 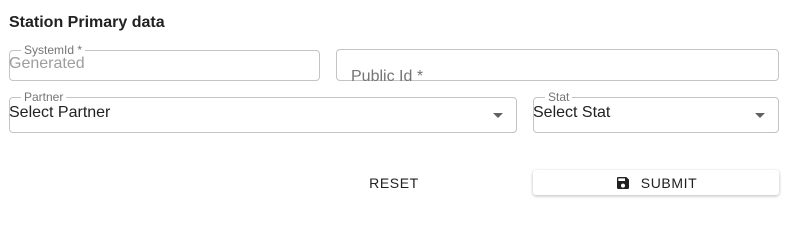 What do you see at coordinates (47, 63) in the screenshot?
I see `system-id-value: Generated` at bounding box center [47, 63].